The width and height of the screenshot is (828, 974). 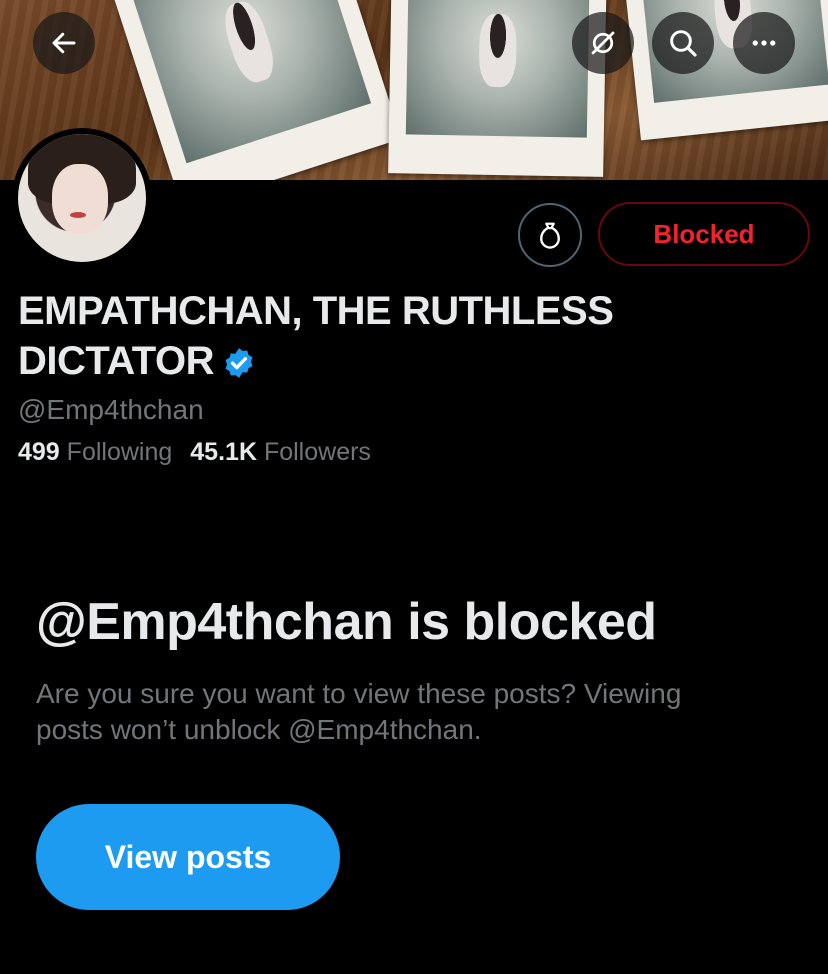 What do you see at coordinates (111, 409) in the screenshot?
I see `profile-handle: @Emp4thchan` at bounding box center [111, 409].